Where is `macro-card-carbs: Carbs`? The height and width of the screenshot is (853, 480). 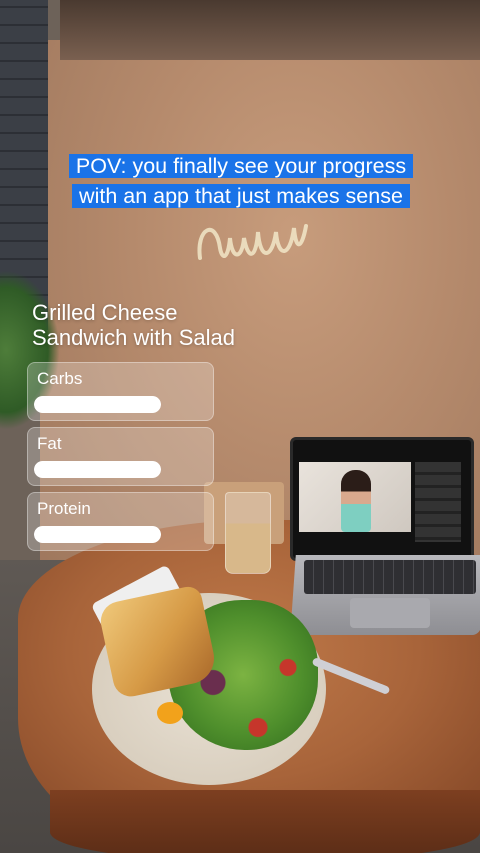 macro-card-carbs: Carbs is located at coordinates (120, 391).